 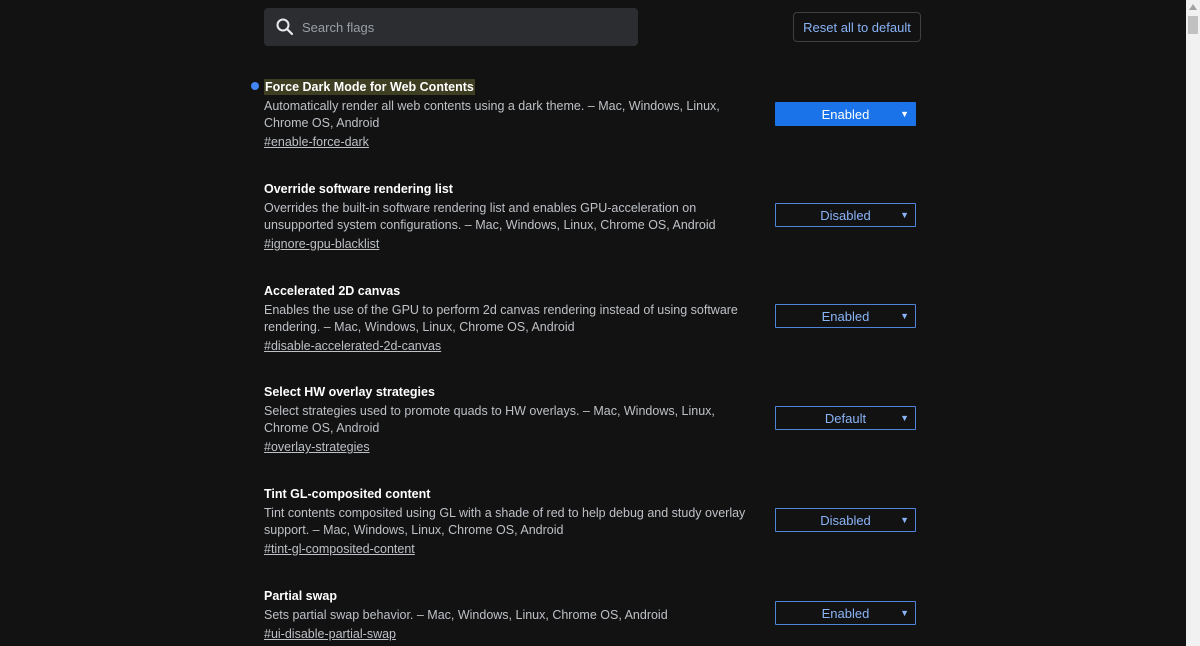 What do you see at coordinates (1193, 25) in the screenshot?
I see `scrollbar-thumb` at bounding box center [1193, 25].